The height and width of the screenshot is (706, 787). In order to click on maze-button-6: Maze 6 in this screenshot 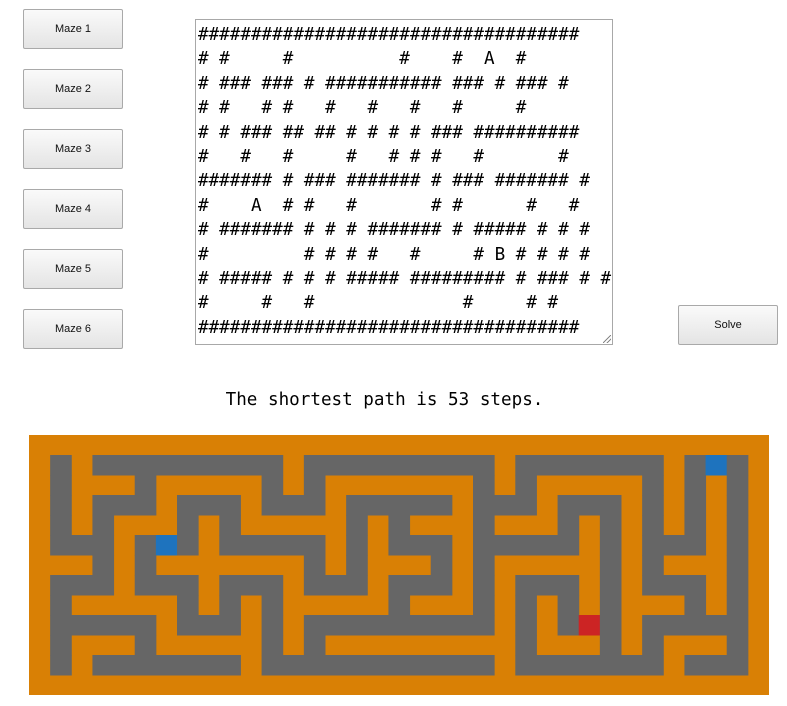, I will do `click(73, 329)`.